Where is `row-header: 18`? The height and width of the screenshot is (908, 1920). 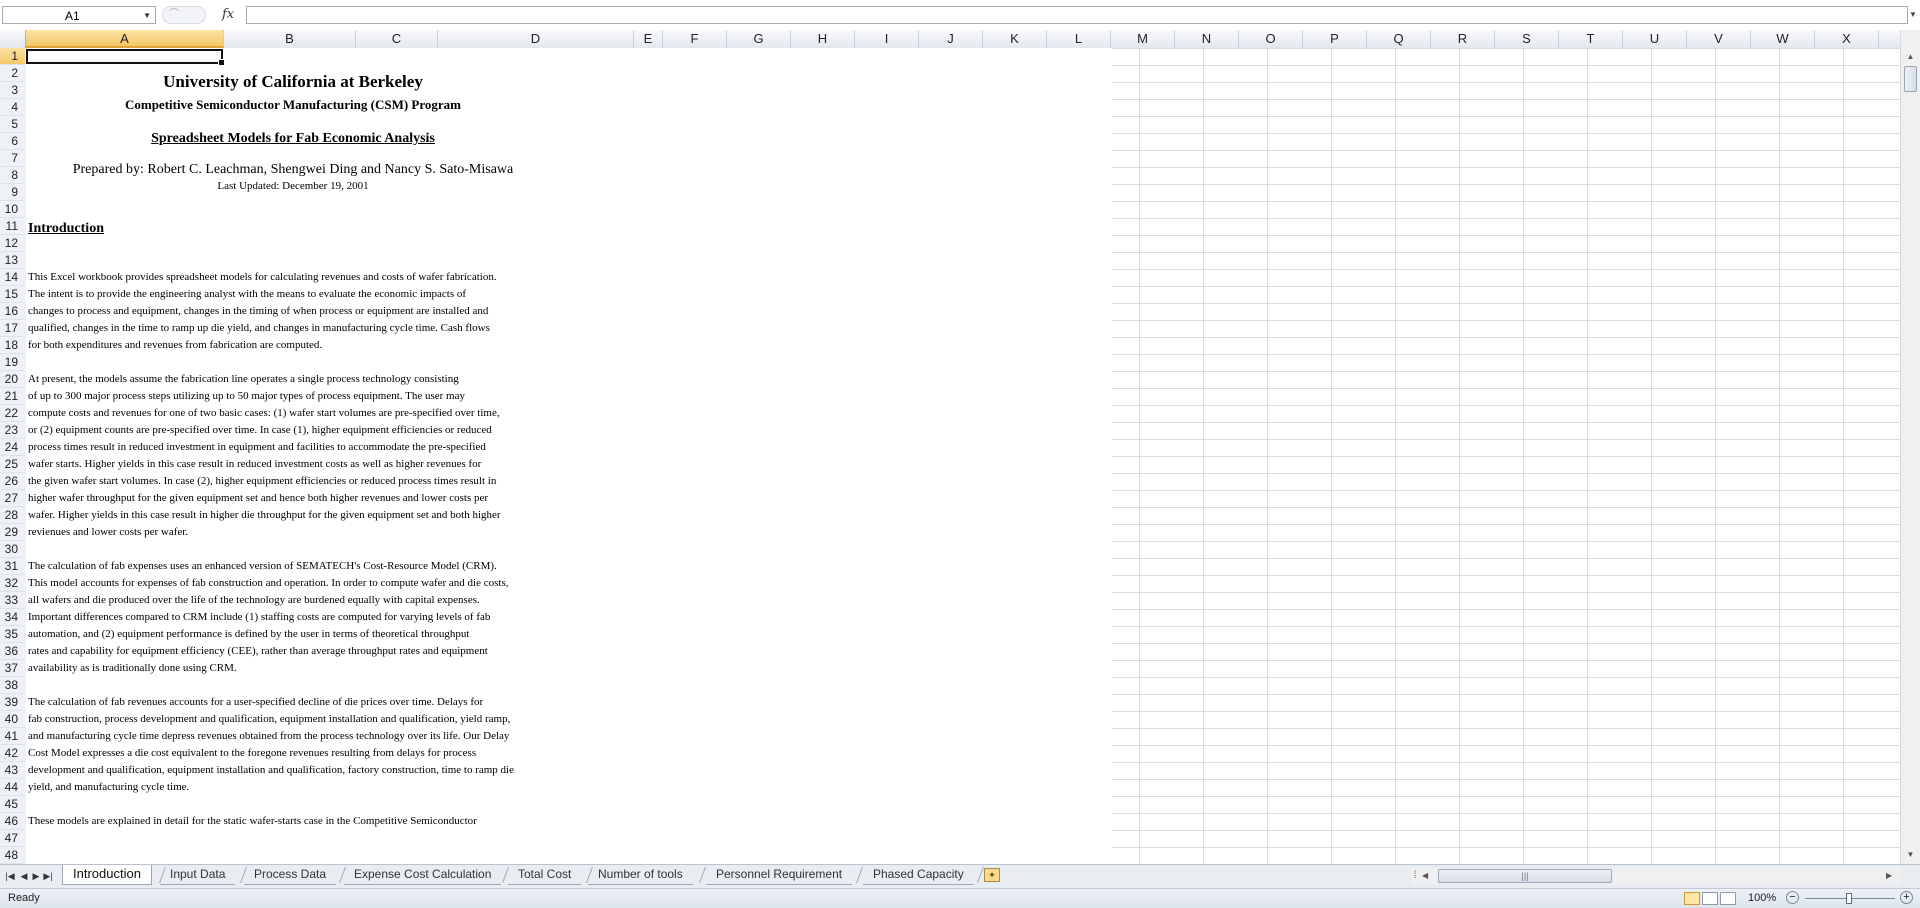 row-header: 18 is located at coordinates (12, 345).